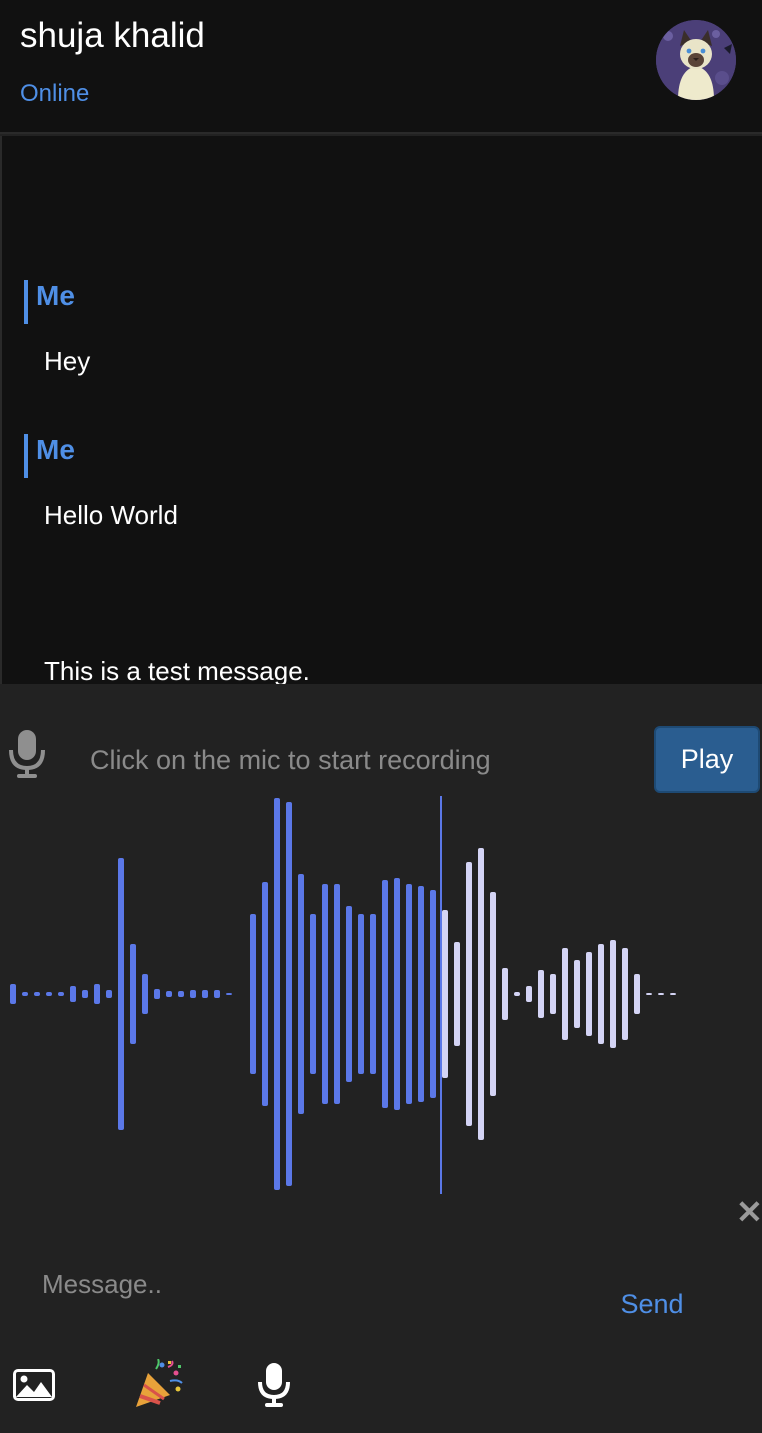 Image resolution: width=762 pixels, height=1433 pixels. I want to click on party-popper-icon, so click(159, 1382).